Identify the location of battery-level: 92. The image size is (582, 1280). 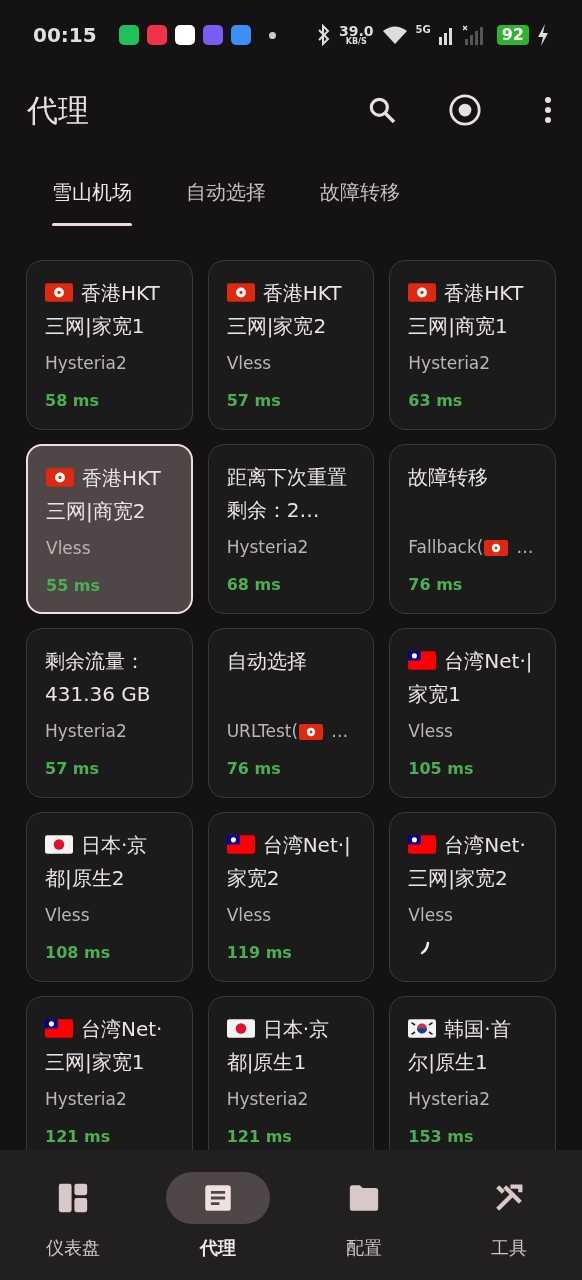
(512, 35).